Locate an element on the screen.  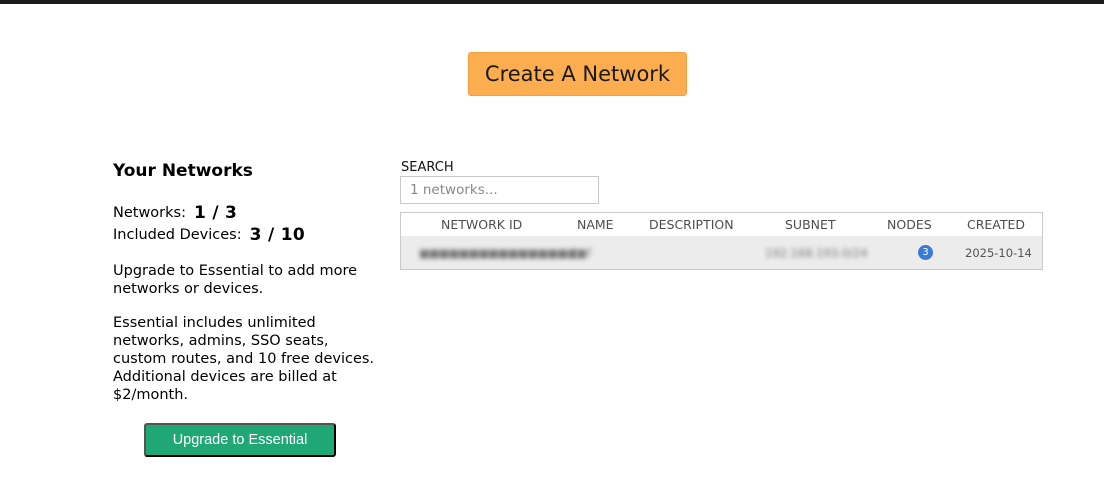
devices-count: Included Devices: 3 / 10 is located at coordinates (244, 235).